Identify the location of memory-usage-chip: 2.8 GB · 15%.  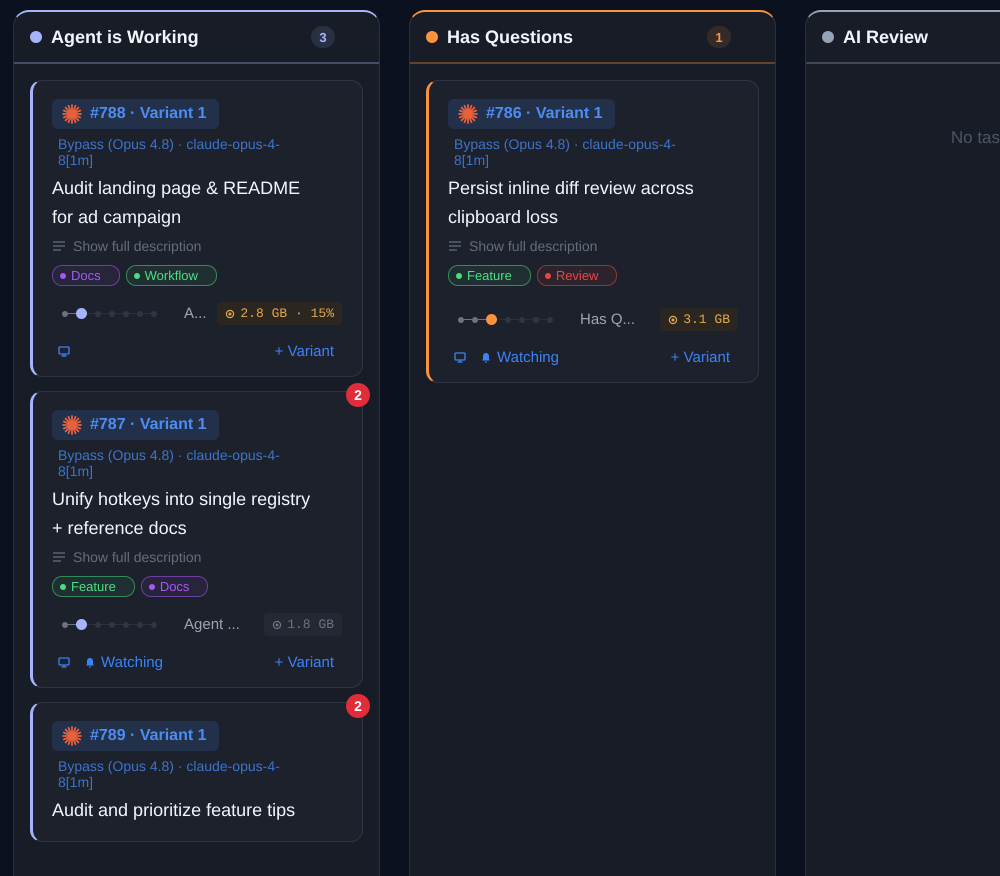
(279, 313).